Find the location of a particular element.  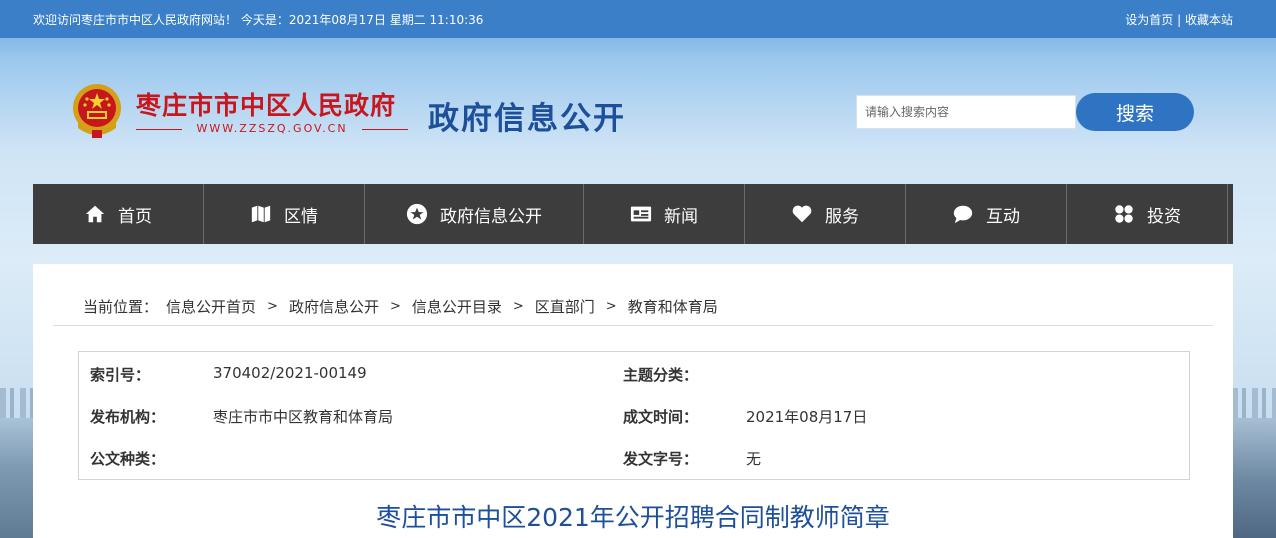

map-icon is located at coordinates (261, 214).